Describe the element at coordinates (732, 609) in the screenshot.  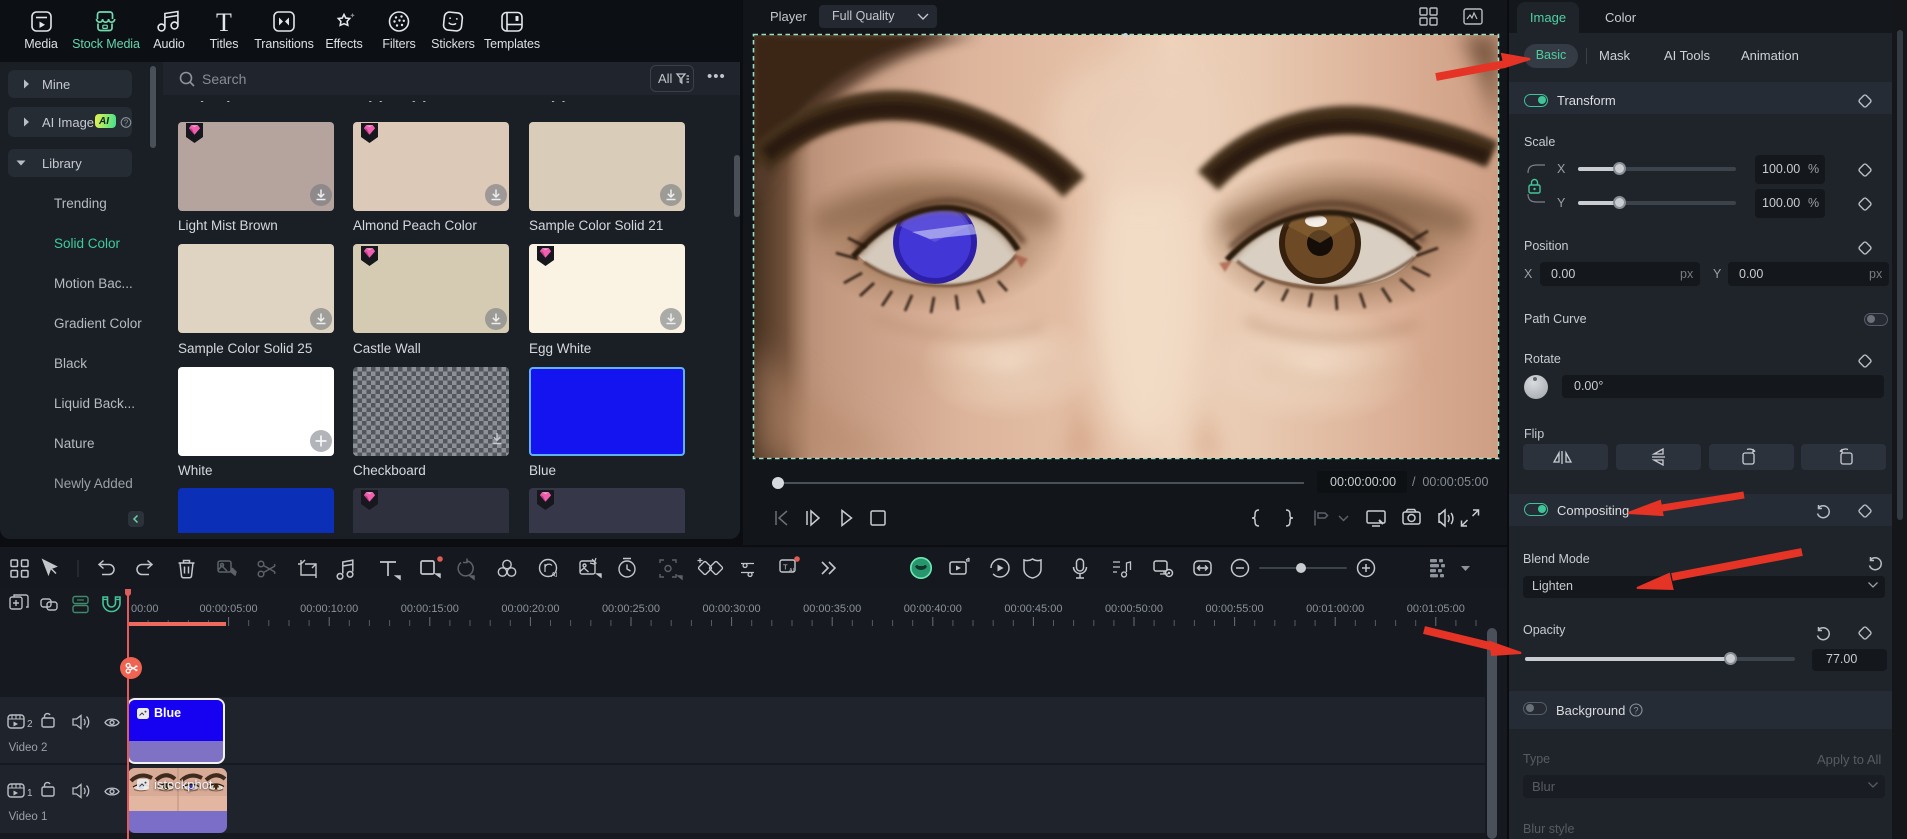
I see `svg-text: 00:00:30:00` at that location.